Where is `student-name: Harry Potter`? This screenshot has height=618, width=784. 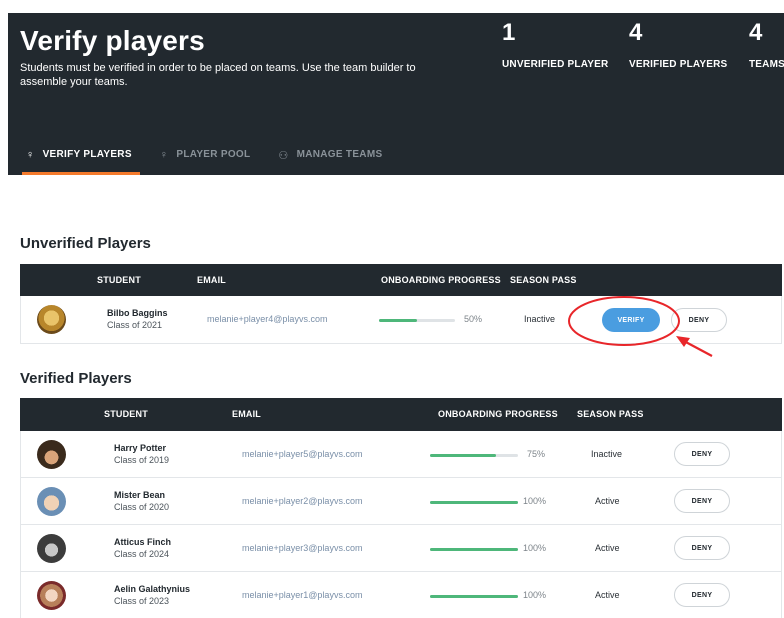 student-name: Harry Potter is located at coordinates (140, 448).